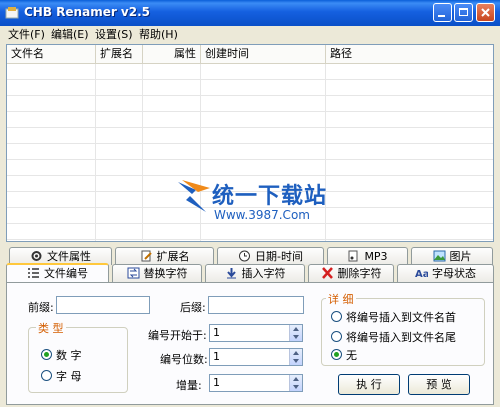  What do you see at coordinates (119, 54) in the screenshot?
I see `column-extension: 扩展名` at bounding box center [119, 54].